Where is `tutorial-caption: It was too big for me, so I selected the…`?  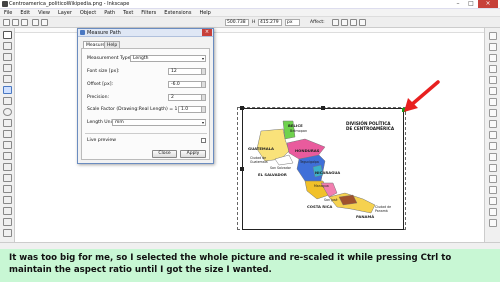 tutorial-caption: It was too big for me, so I selected the… is located at coordinates (250, 265).